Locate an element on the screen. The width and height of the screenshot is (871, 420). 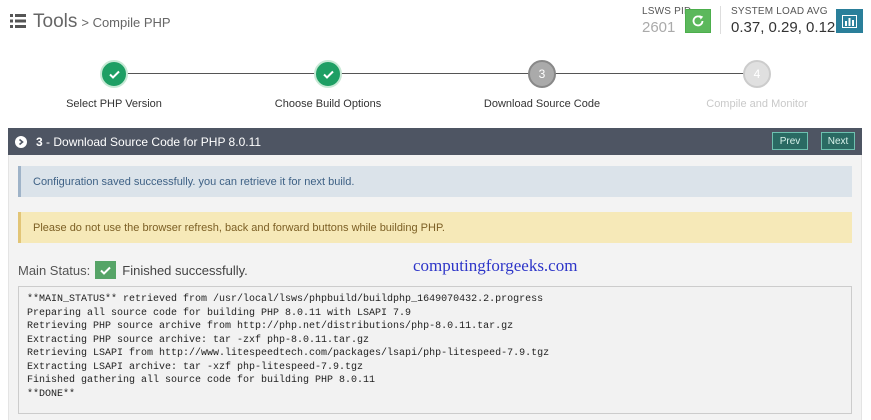
prev-button: Prev is located at coordinates (790, 141).